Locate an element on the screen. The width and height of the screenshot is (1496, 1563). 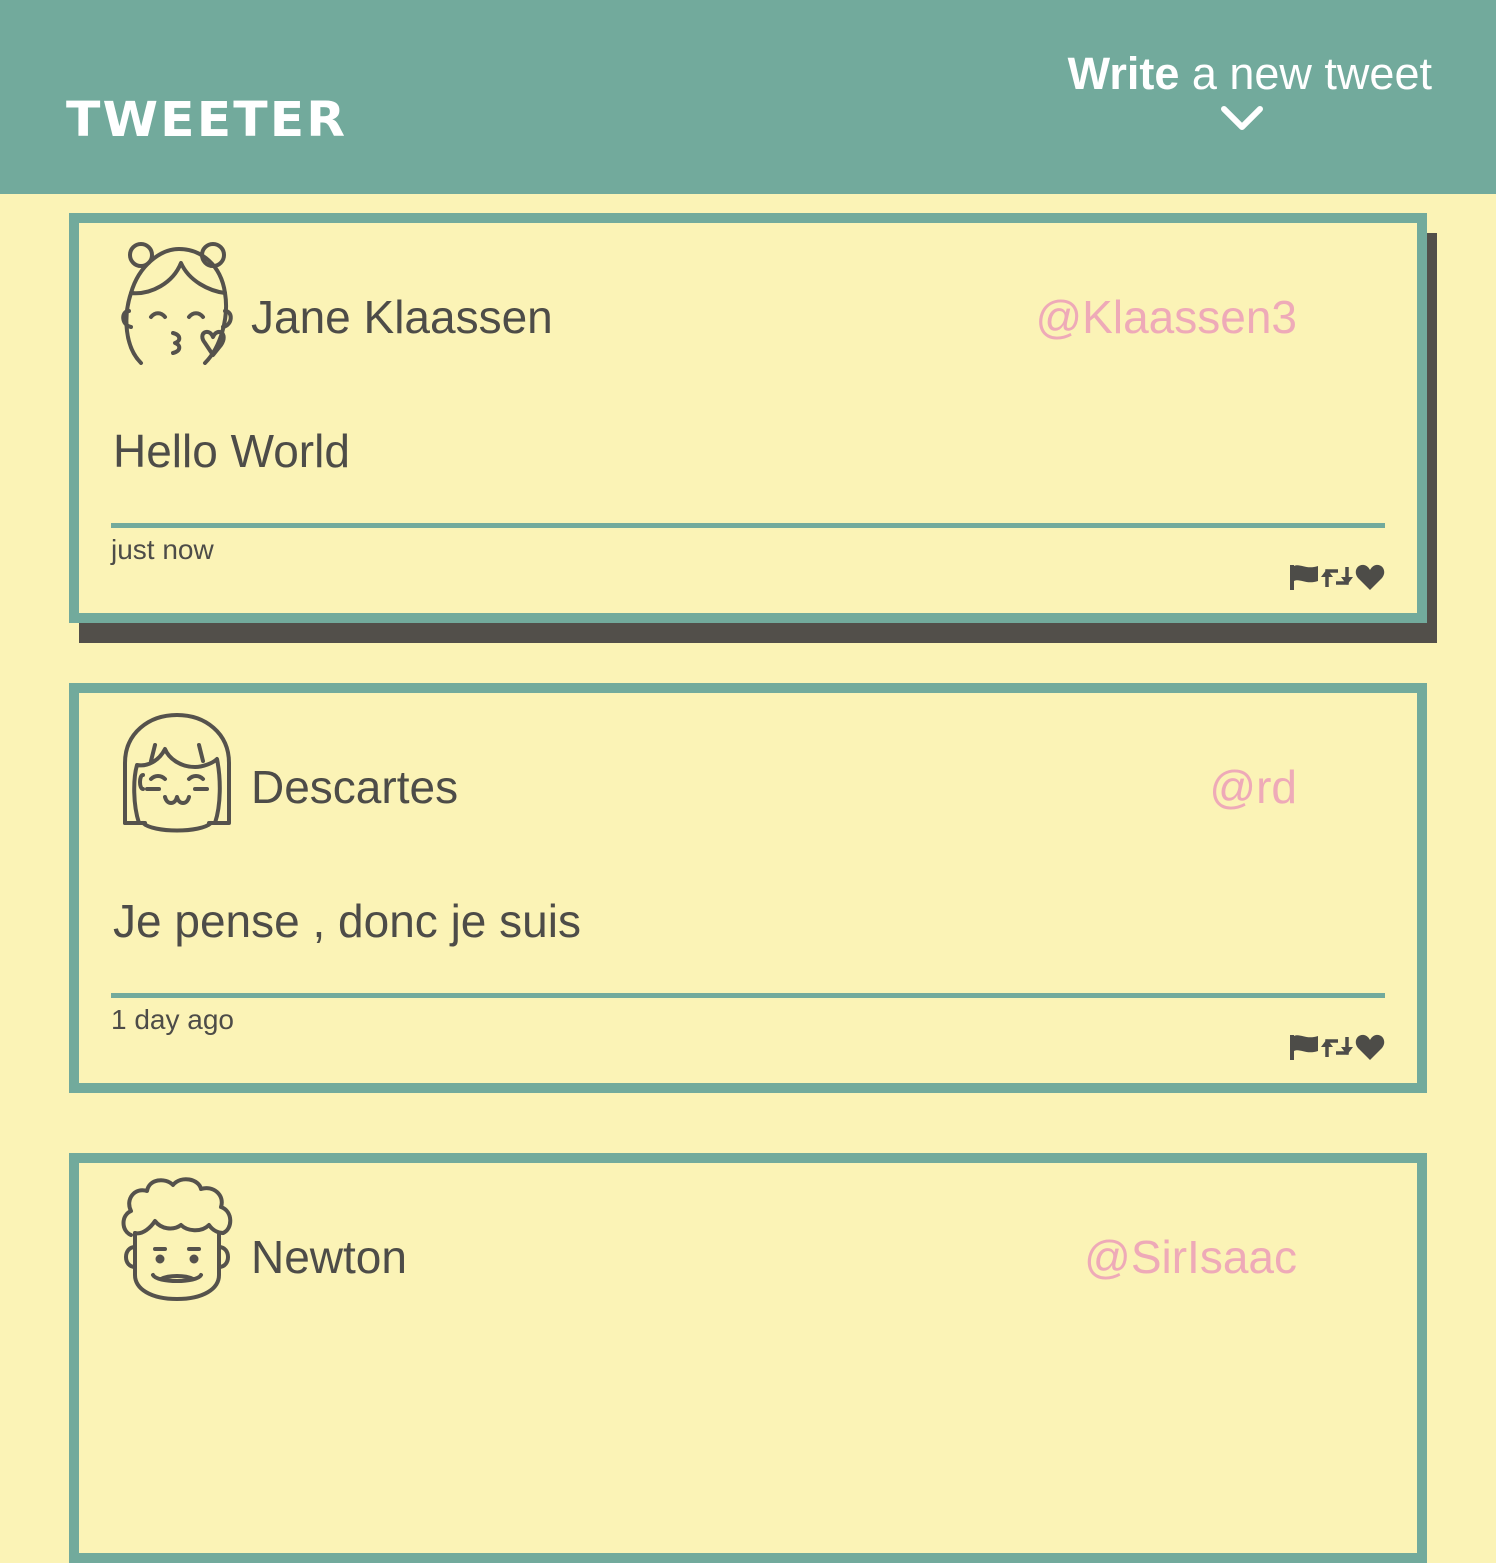
tweet-text: Je pense , donc je suis is located at coordinates (347, 921).